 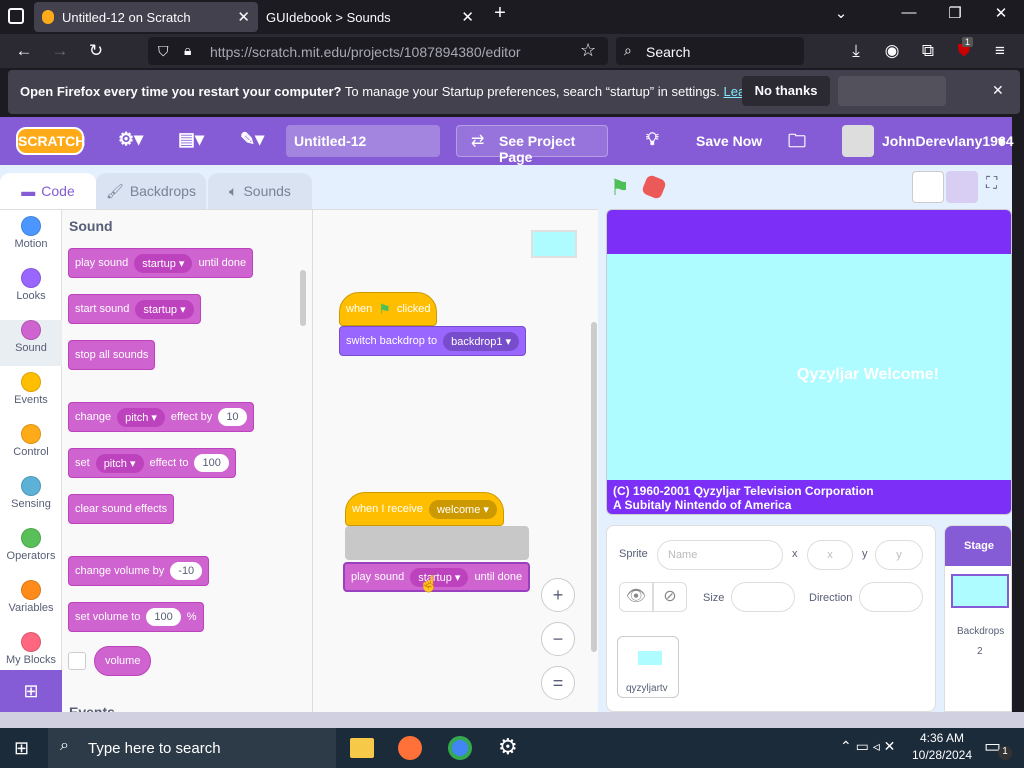 I want to click on edit-menu-icon: ✎▾, so click(x=252, y=139).